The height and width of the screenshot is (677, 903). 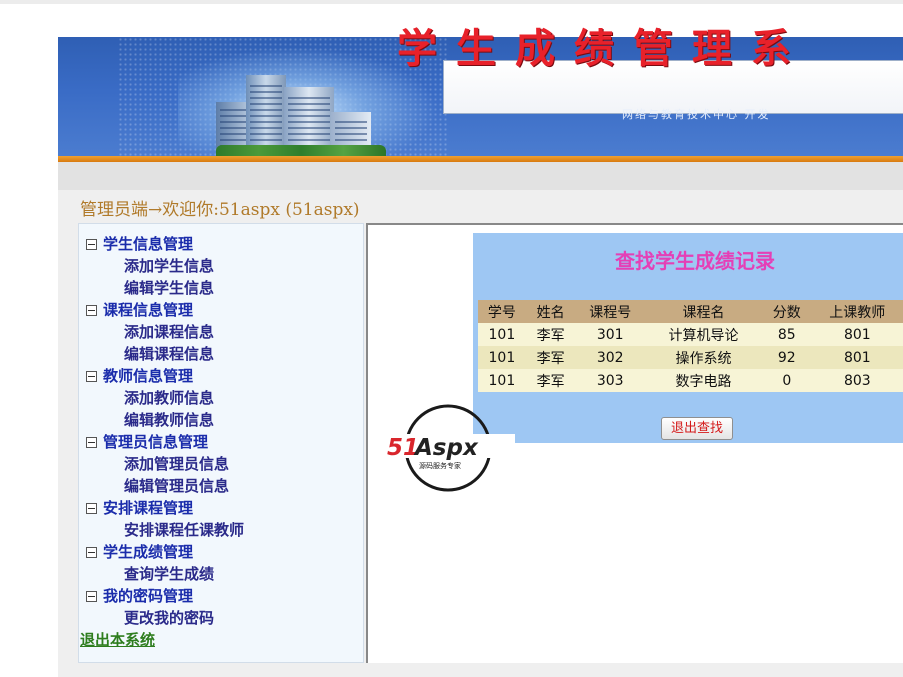 I want to click on sidebar-item: 查询学生成绩, so click(x=165, y=574).